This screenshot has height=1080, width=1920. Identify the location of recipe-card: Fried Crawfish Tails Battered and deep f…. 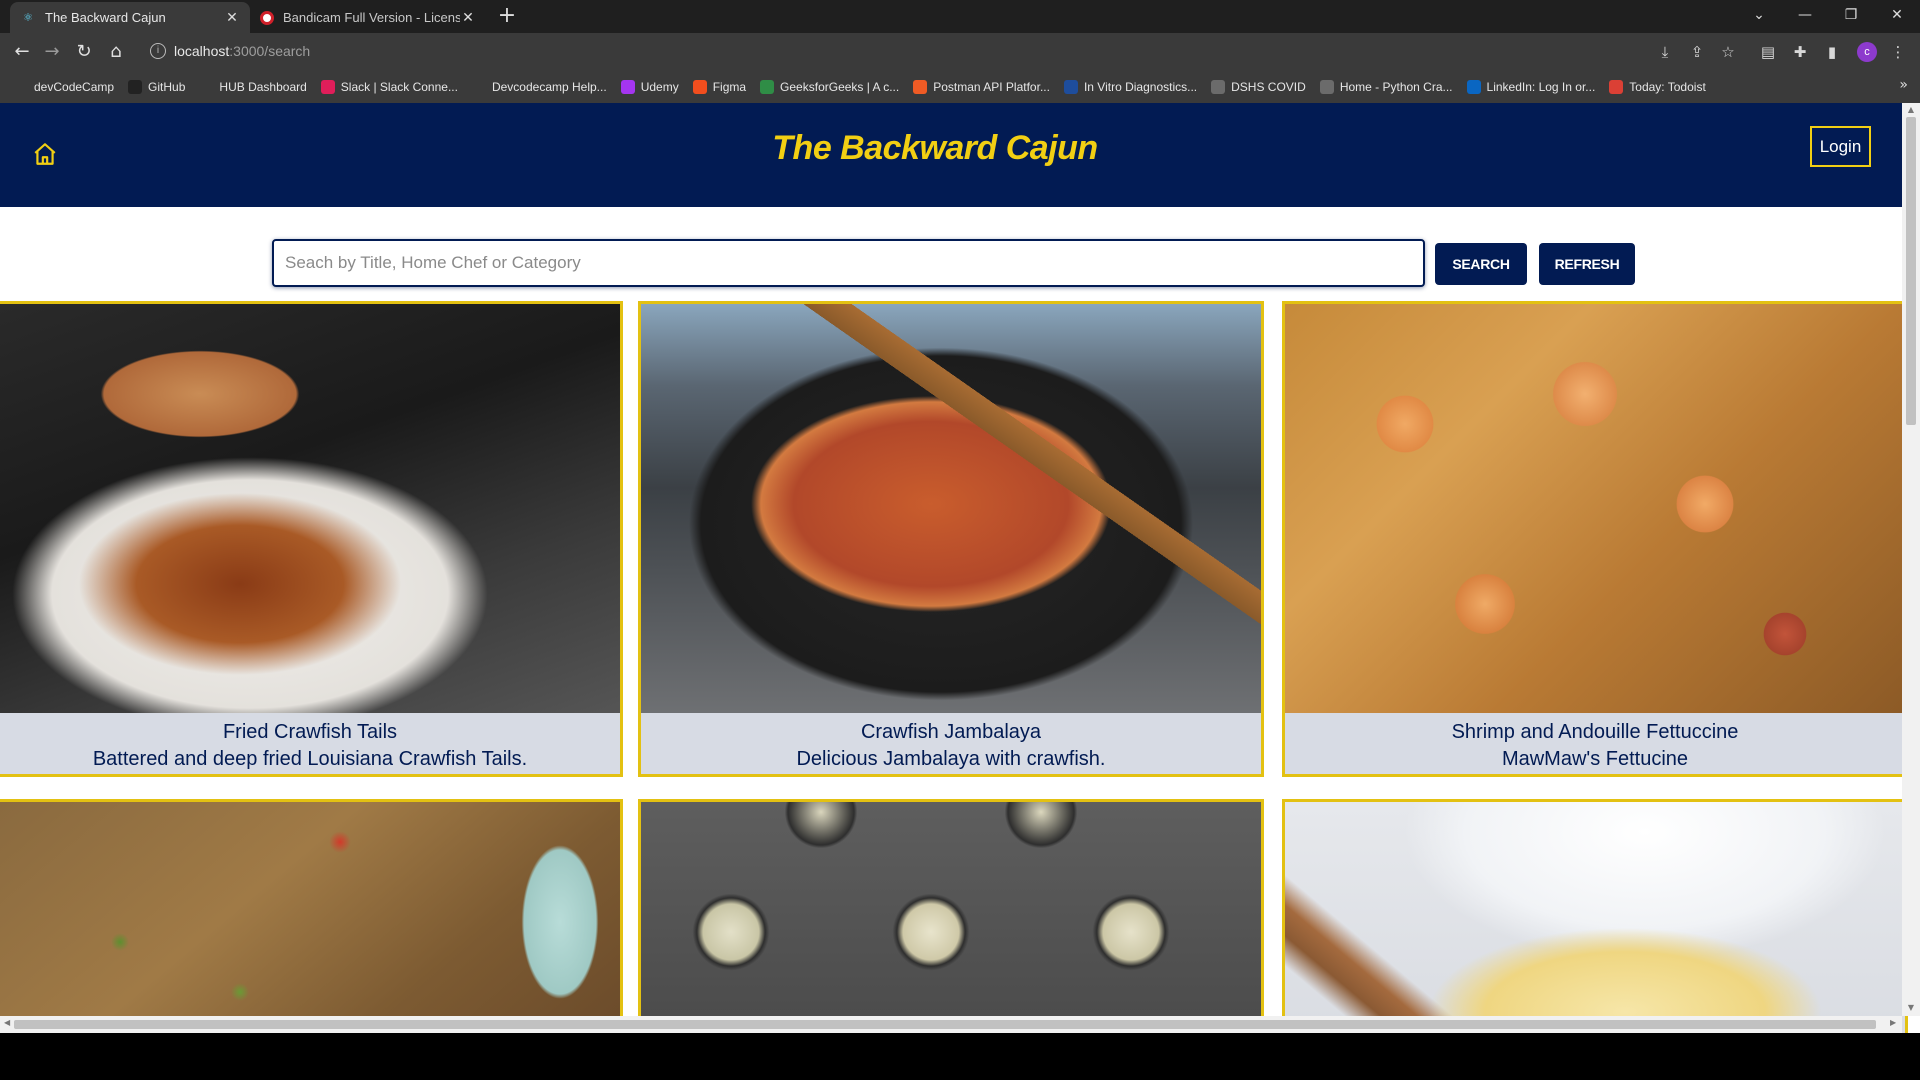
(311, 539).